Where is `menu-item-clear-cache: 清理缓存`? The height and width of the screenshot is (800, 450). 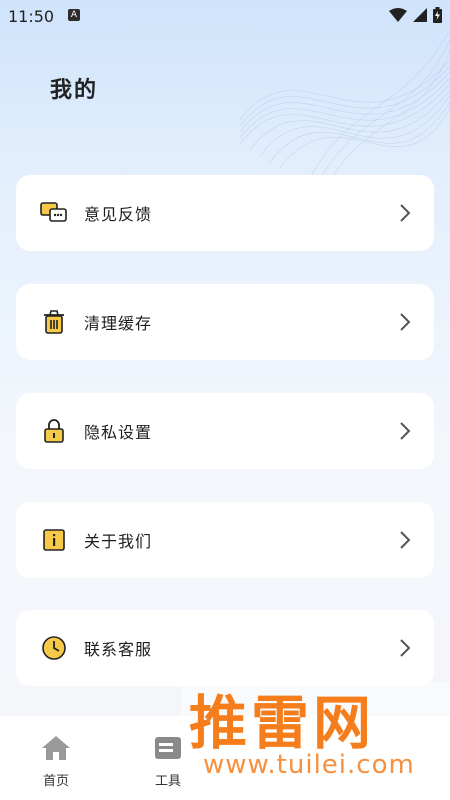 menu-item-clear-cache: 清理缓存 is located at coordinates (225, 322).